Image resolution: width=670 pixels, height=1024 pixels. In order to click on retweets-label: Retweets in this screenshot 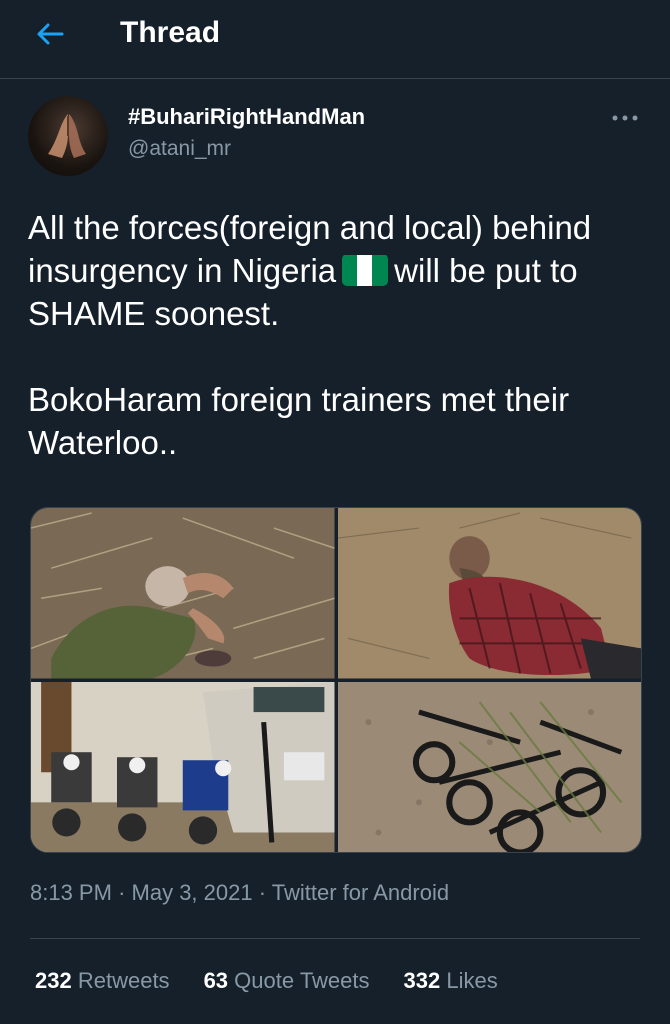, I will do `click(123, 980)`.